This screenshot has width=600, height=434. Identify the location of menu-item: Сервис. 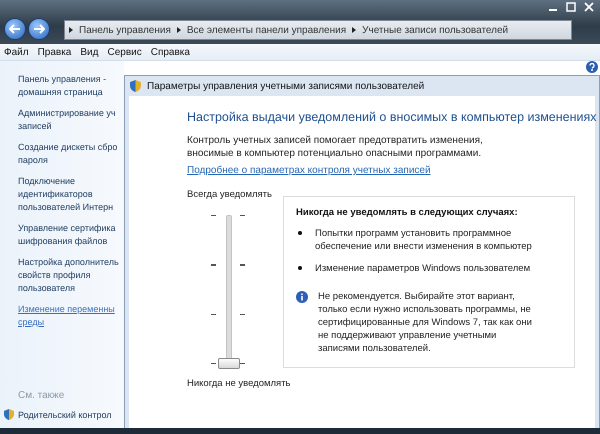
(124, 52).